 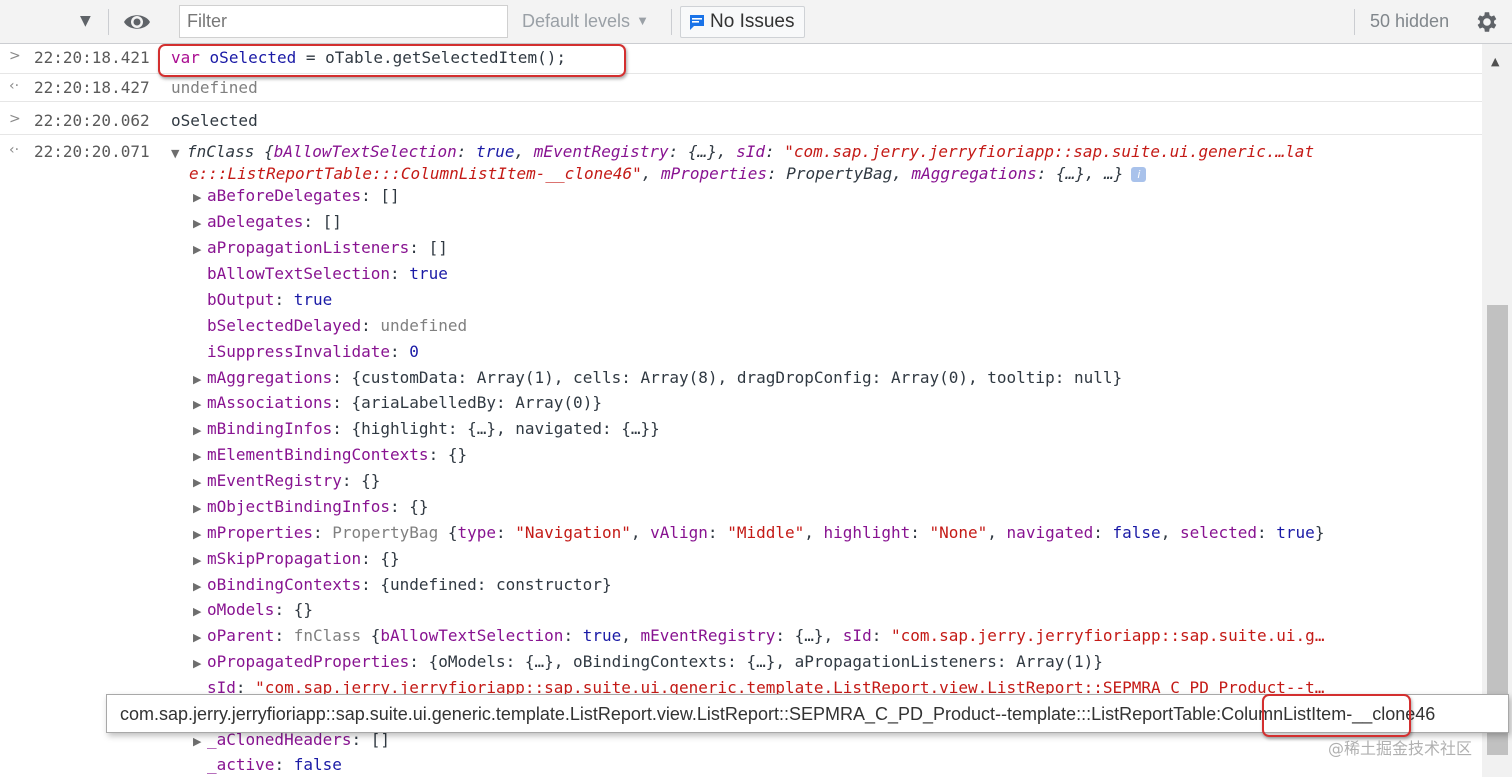 I want to click on property-bSelectedDelayed: bSelectedDelayed: undefined, so click(x=337, y=325).